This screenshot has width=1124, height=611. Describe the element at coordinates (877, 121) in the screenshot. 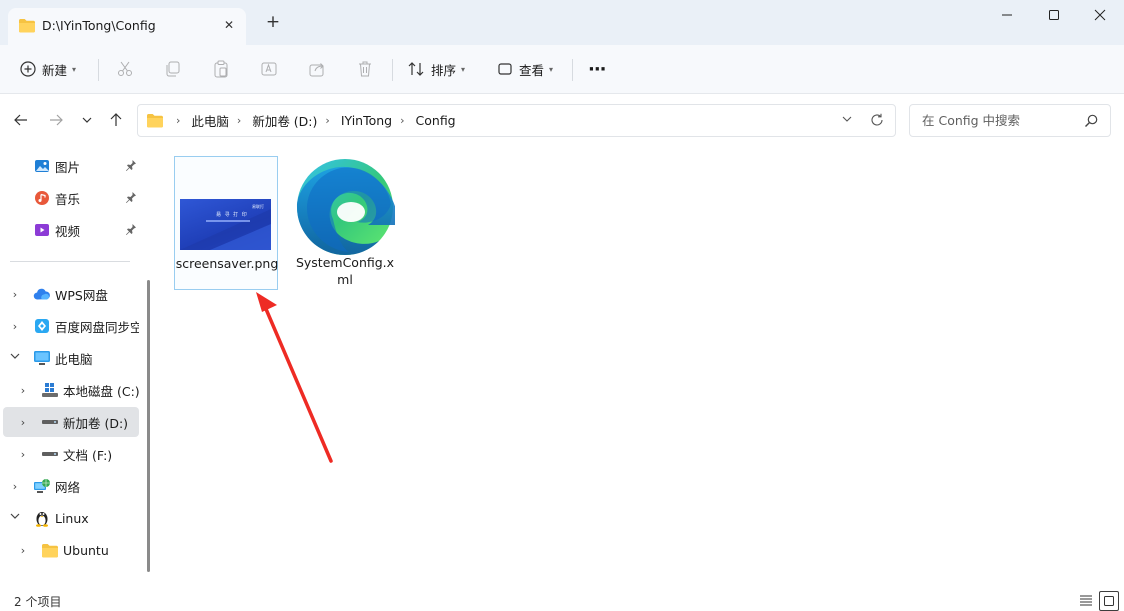

I see `refresh-icon` at that location.